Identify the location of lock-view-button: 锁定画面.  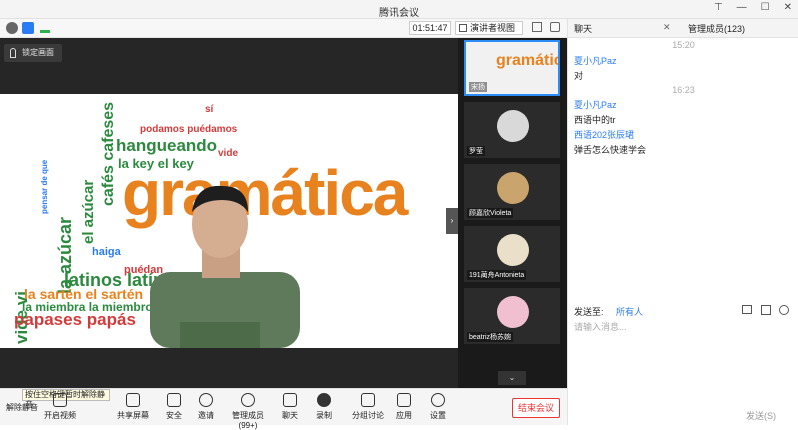
(33, 53).